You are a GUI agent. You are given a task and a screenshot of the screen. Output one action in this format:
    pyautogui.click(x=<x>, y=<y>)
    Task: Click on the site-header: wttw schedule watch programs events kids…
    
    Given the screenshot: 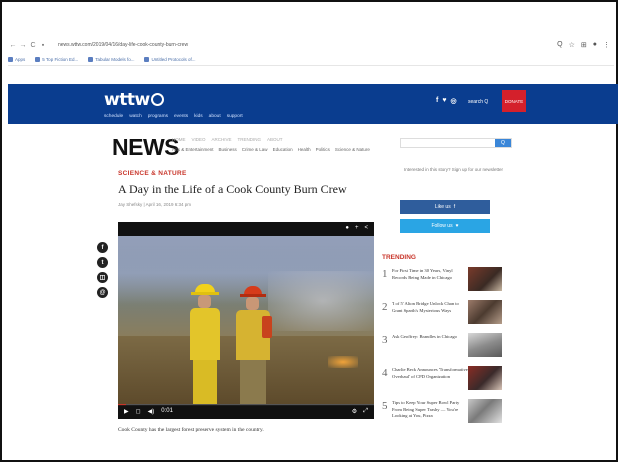 What is the action you would take?
    pyautogui.click(x=313, y=104)
    